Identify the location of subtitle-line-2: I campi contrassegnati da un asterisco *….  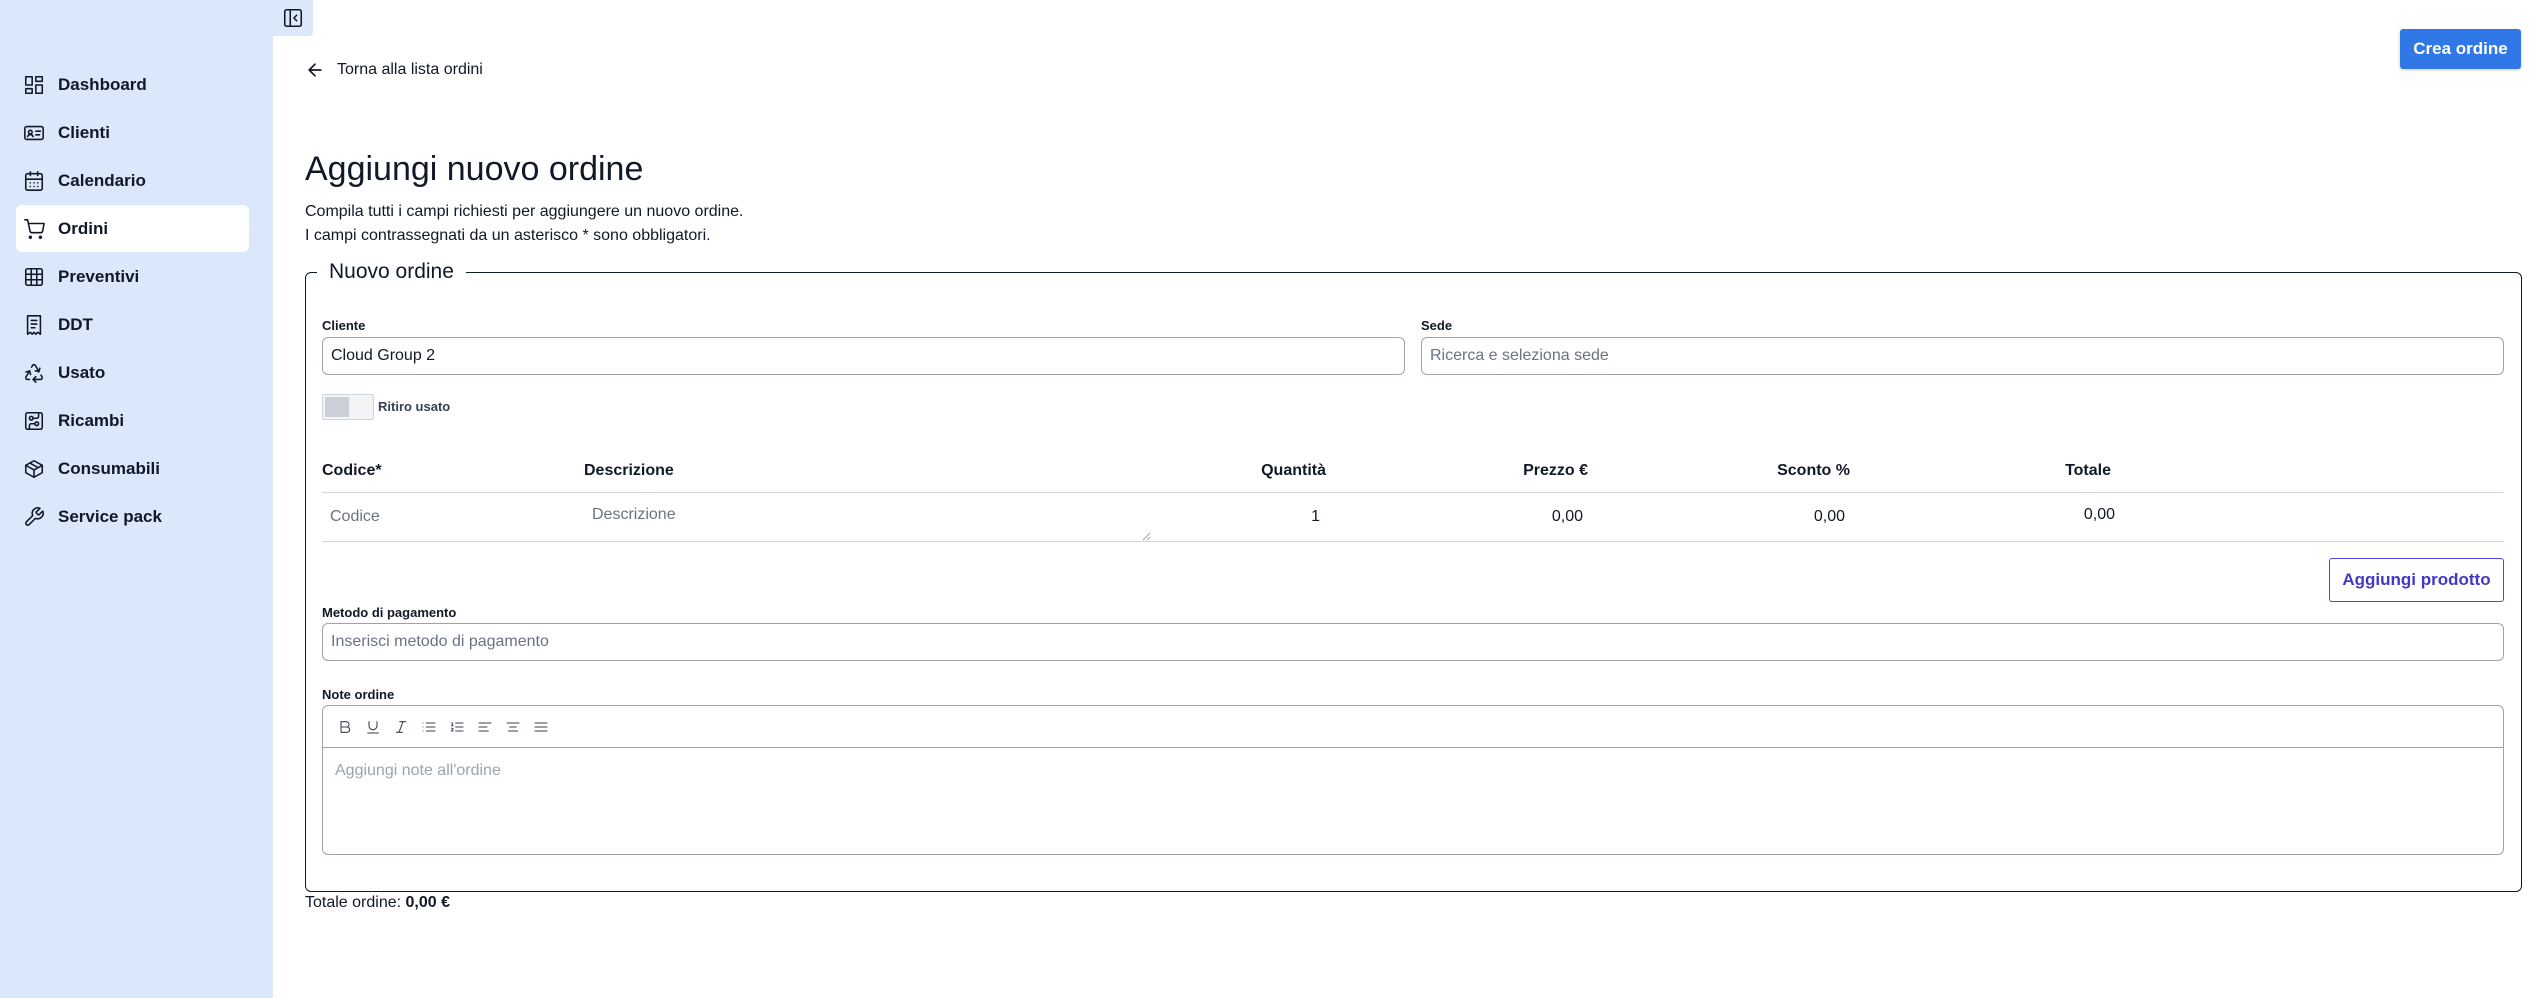
(508, 235).